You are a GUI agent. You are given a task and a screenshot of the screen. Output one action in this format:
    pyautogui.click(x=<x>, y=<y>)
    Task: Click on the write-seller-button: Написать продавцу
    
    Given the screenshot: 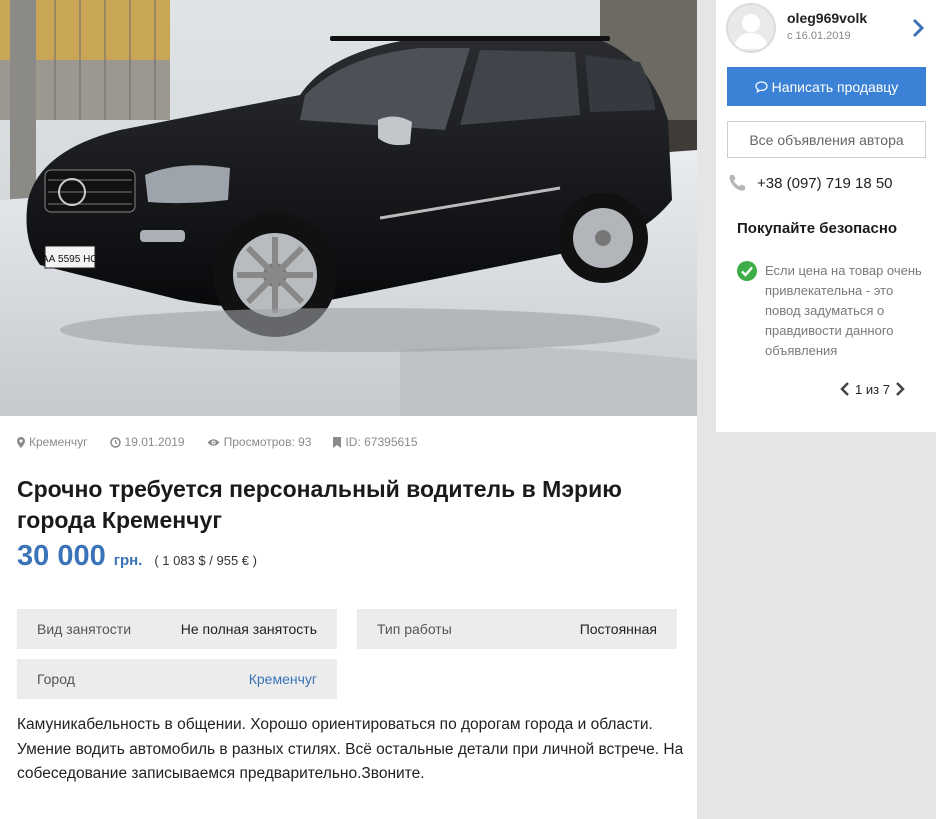 What is the action you would take?
    pyautogui.click(x=826, y=86)
    